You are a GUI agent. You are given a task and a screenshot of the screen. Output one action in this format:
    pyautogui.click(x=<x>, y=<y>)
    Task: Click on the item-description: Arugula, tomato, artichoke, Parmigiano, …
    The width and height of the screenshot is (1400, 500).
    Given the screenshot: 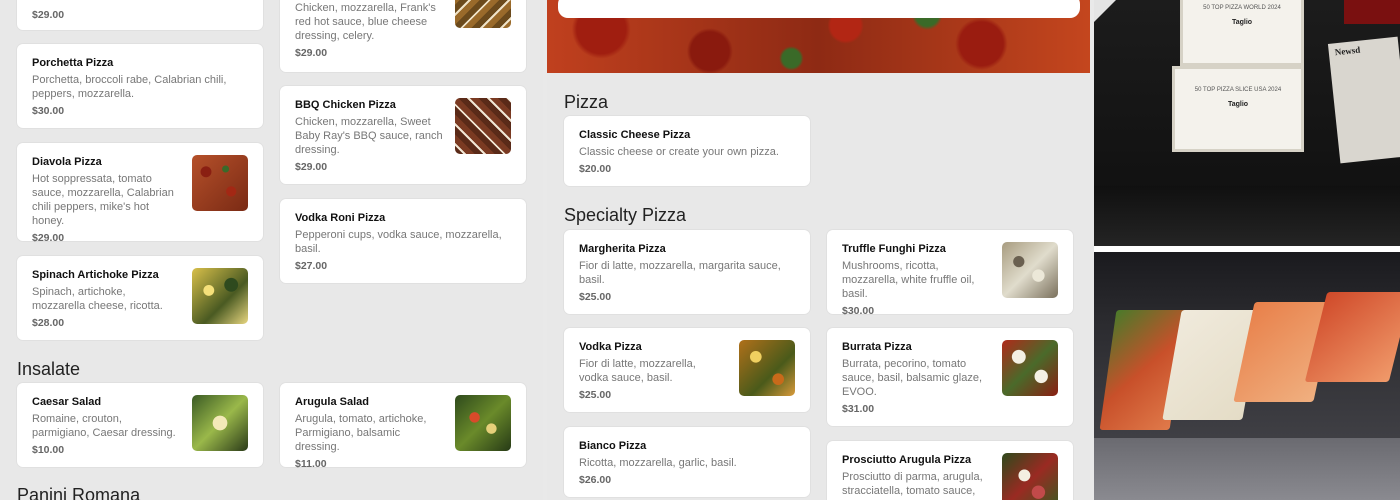 What is the action you would take?
    pyautogui.click(x=361, y=433)
    